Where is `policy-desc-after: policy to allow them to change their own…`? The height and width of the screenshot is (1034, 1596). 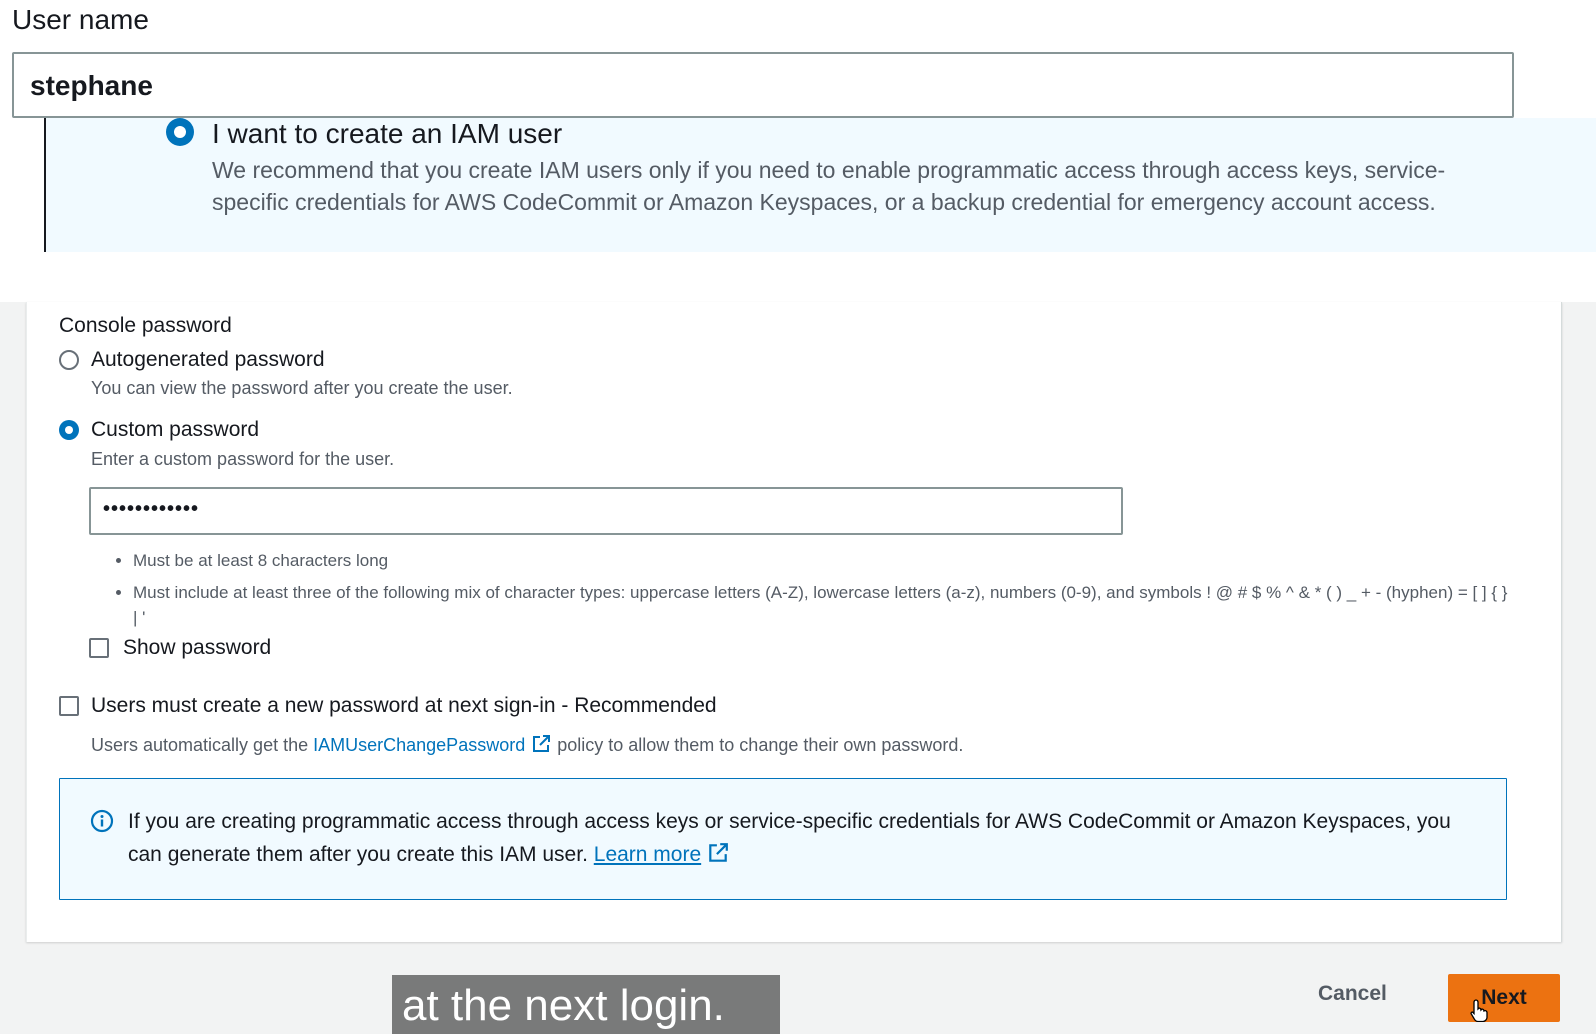 policy-desc-after: policy to allow them to change their own… is located at coordinates (760, 745).